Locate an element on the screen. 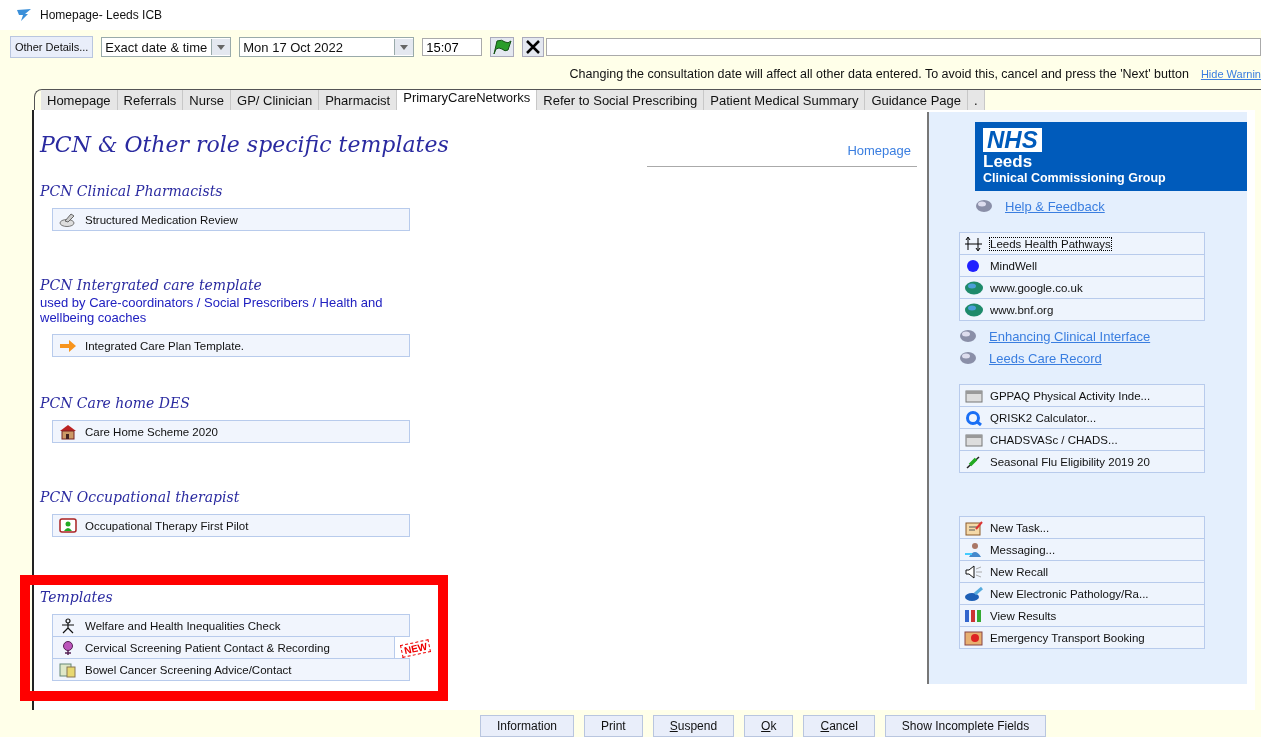  tab: Pharmacist is located at coordinates (358, 100).